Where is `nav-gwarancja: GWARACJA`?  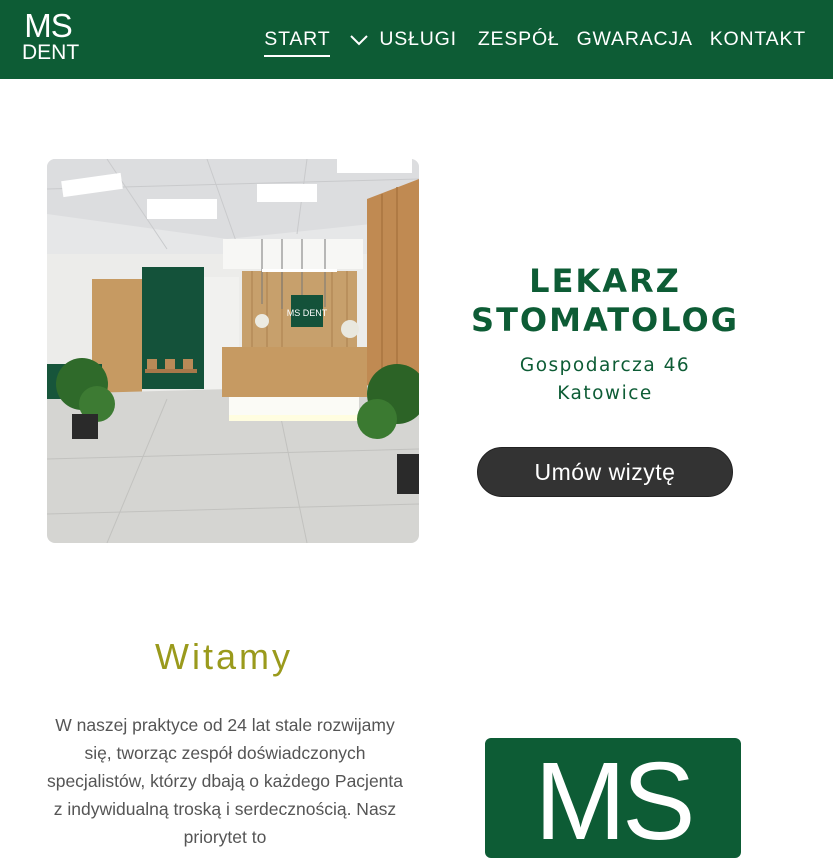 nav-gwarancja: GWARACJA is located at coordinates (635, 39).